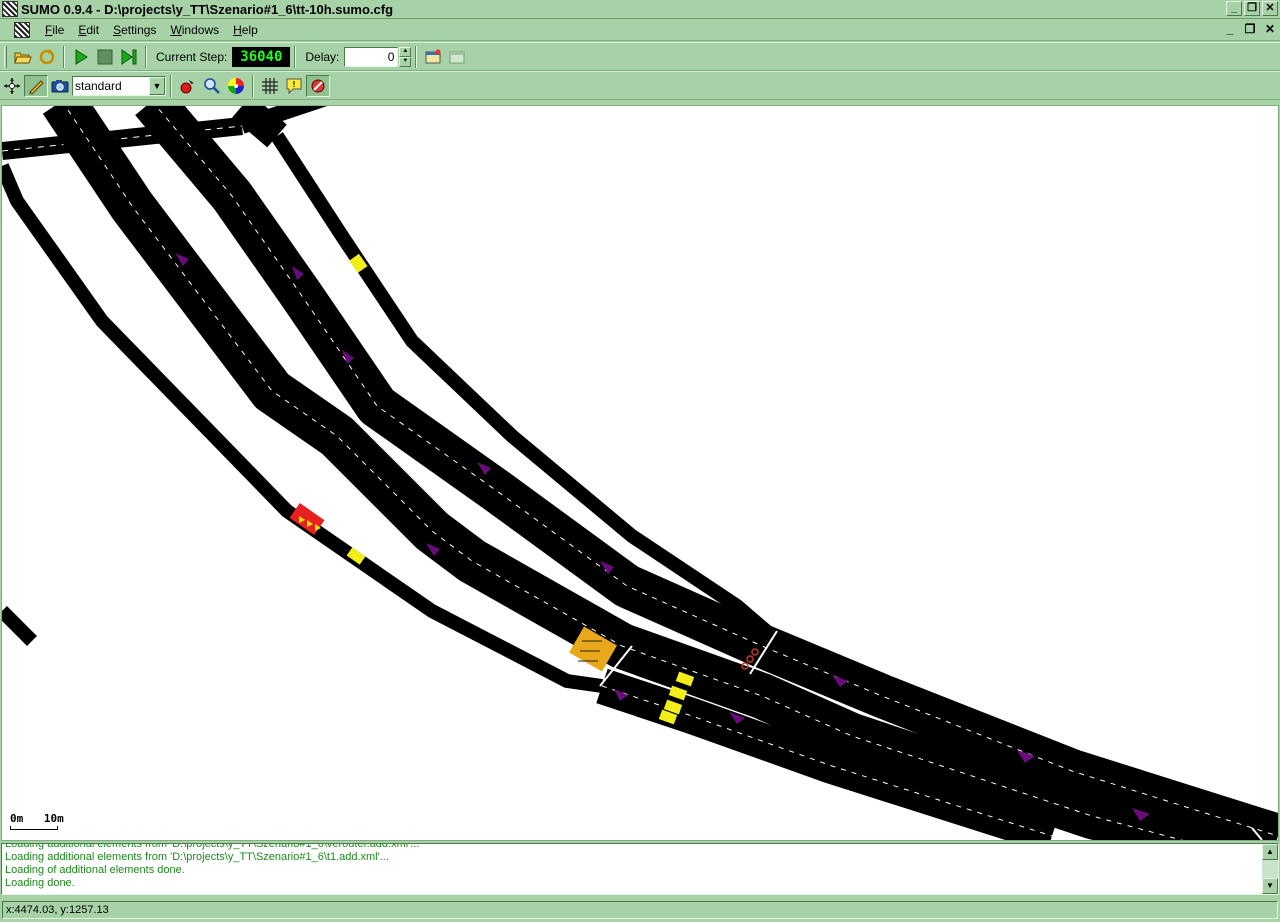 Image resolution: width=1280 pixels, height=922 pixels. Describe the element at coordinates (134, 30) in the screenshot. I see `menu-settings: Settings` at that location.